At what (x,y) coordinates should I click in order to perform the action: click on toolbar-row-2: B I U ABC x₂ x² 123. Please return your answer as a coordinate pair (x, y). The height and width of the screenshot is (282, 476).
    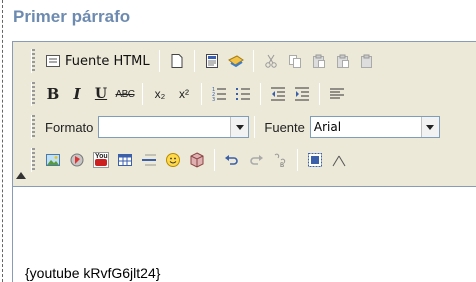
    Looking at the image, I should click on (190, 94).